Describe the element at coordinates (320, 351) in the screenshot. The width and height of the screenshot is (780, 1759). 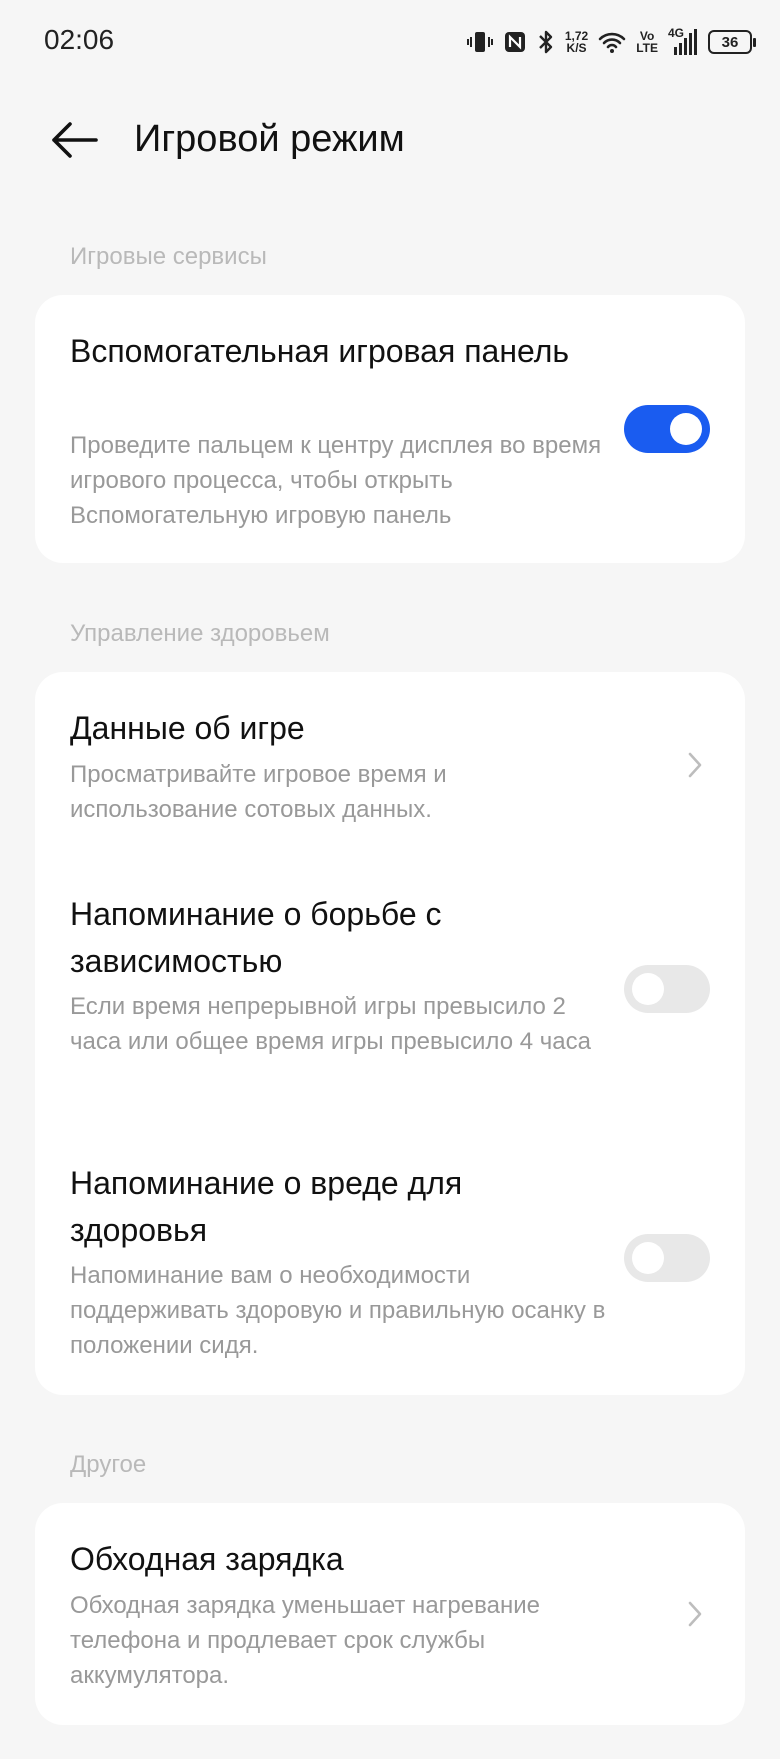
I see `setting-title: Вспомогательная игровая панель` at that location.